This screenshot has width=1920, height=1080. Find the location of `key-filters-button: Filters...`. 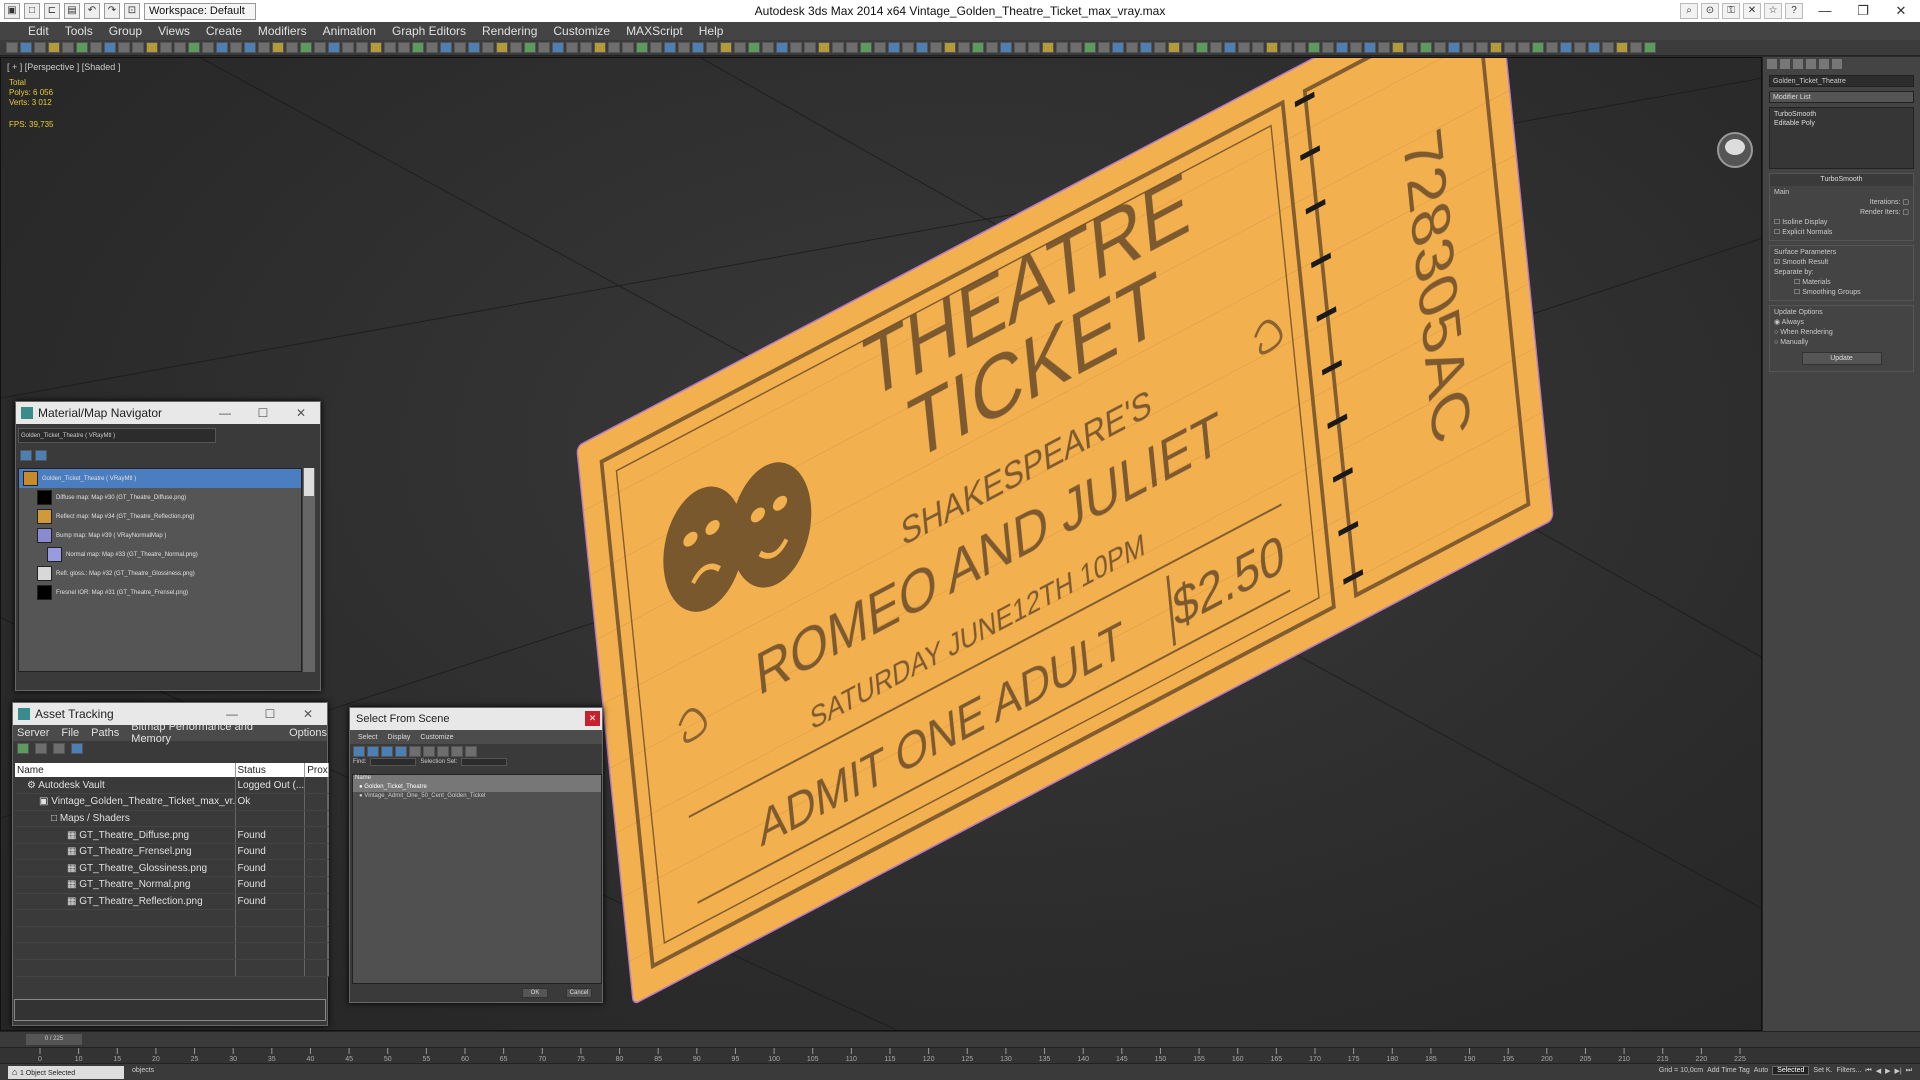

key-filters-button: Filters... is located at coordinates (1849, 1070).